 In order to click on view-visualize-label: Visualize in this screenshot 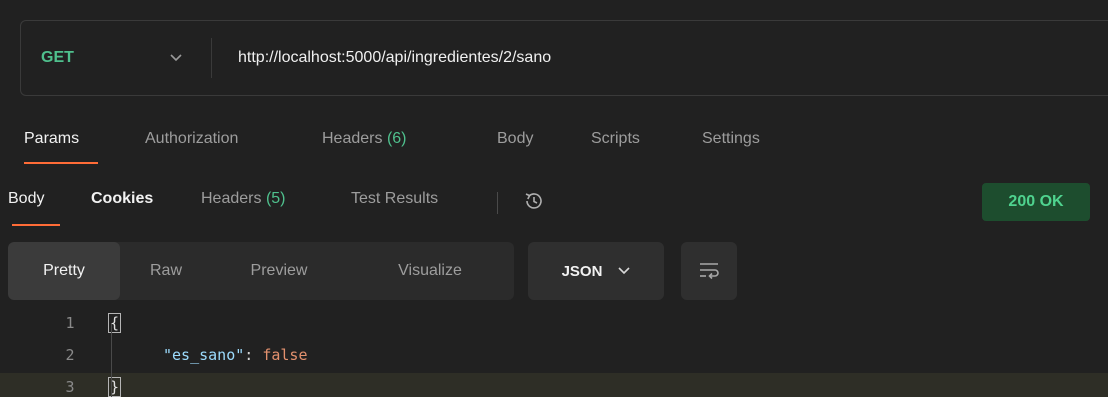, I will do `click(430, 270)`.